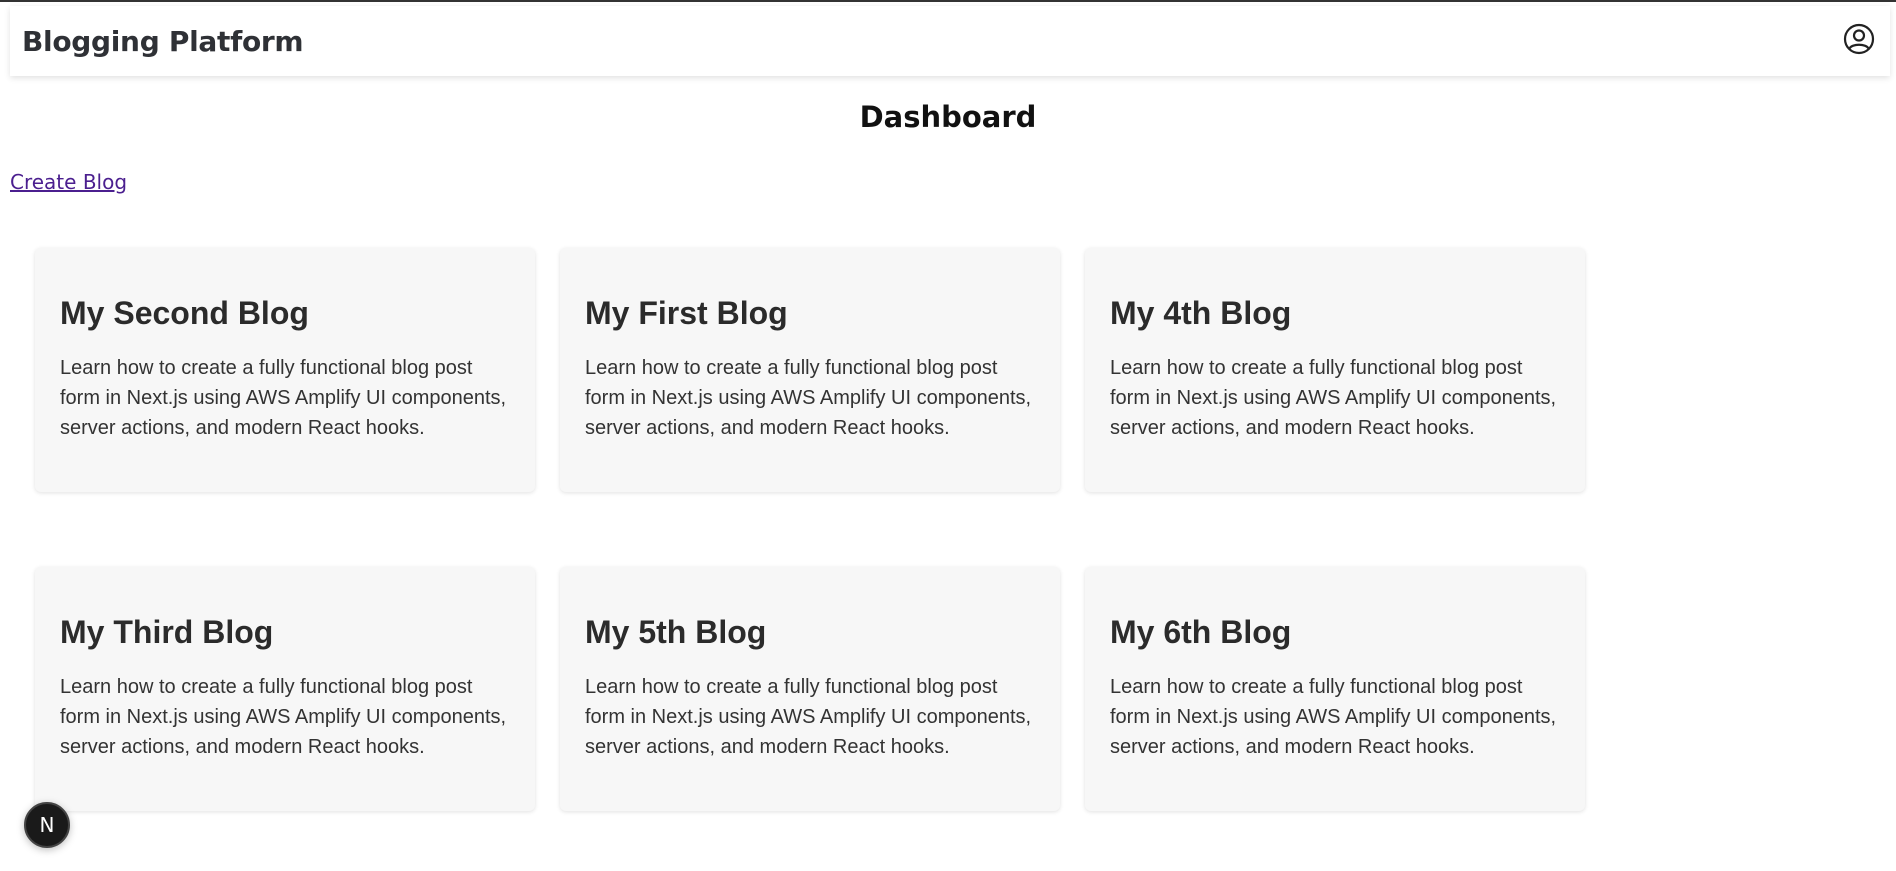 The width and height of the screenshot is (1896, 871). Describe the element at coordinates (950, 41) in the screenshot. I see `top-navbar: Blogging Platform` at that location.